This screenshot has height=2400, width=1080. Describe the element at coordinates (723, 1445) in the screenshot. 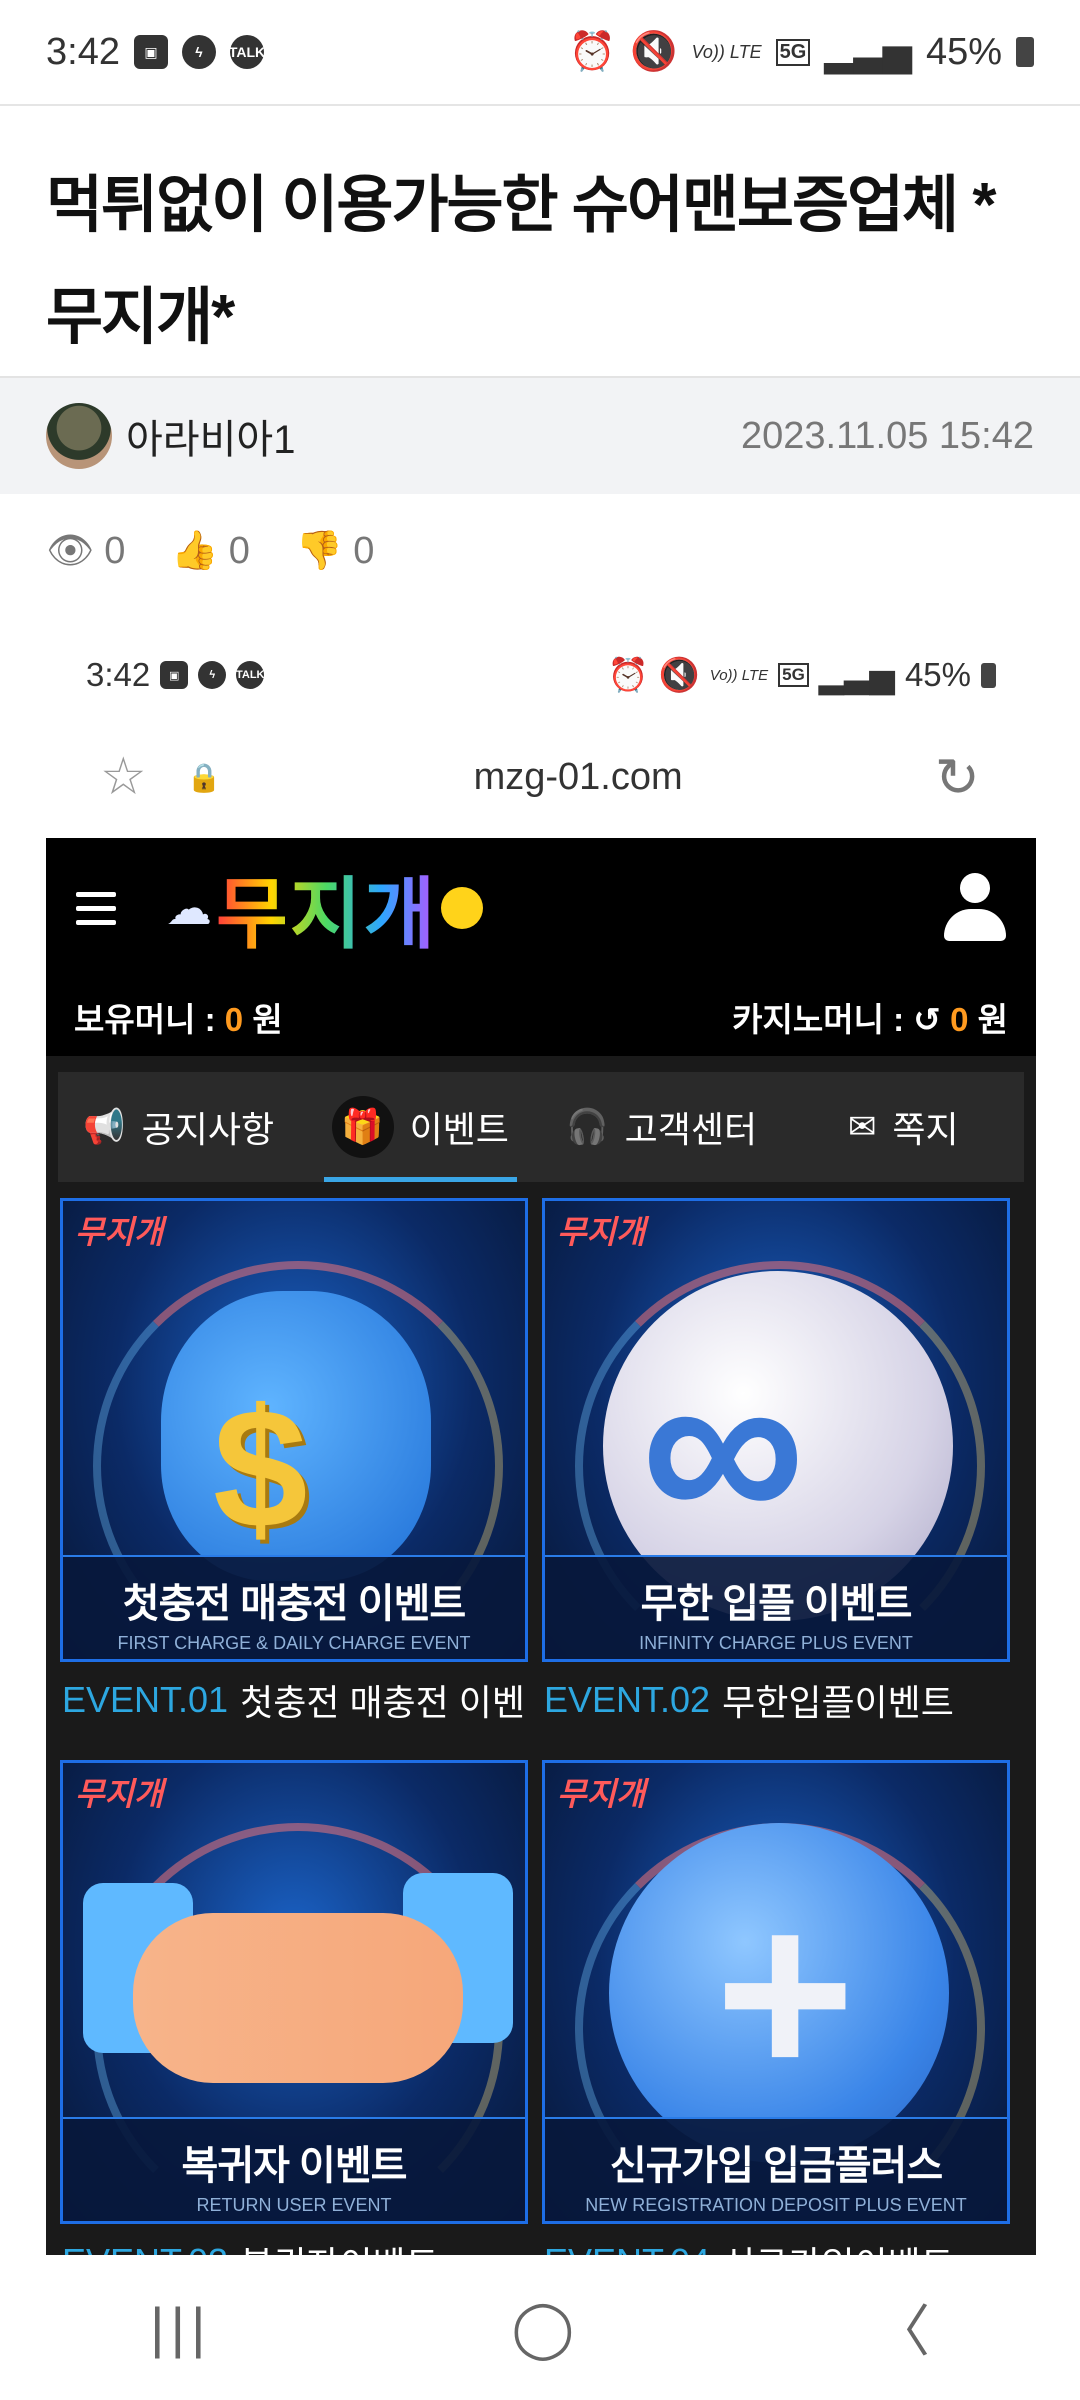

I see `infinity-icon: ∞` at that location.